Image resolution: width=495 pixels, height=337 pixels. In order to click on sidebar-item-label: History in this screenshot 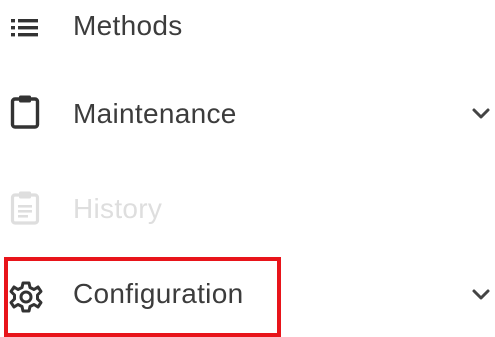, I will do `click(118, 208)`.